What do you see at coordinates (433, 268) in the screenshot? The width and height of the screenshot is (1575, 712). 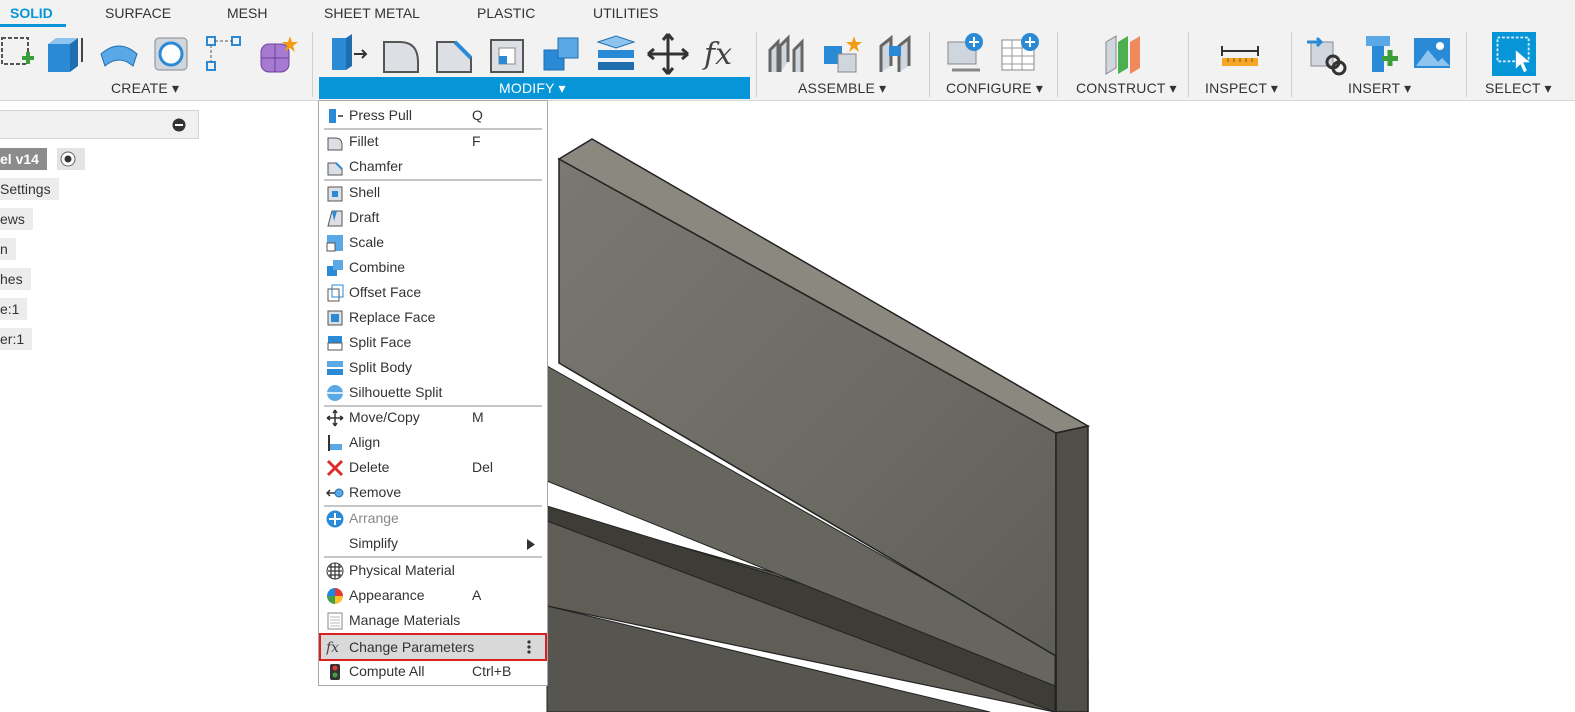 I see `menu-item-combine: Combine` at bounding box center [433, 268].